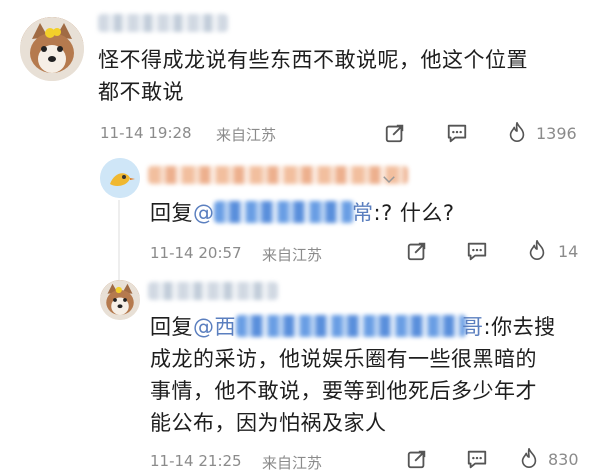 This screenshot has width=600, height=474. What do you see at coordinates (568, 251) in the screenshot?
I see `like-count: 14` at bounding box center [568, 251].